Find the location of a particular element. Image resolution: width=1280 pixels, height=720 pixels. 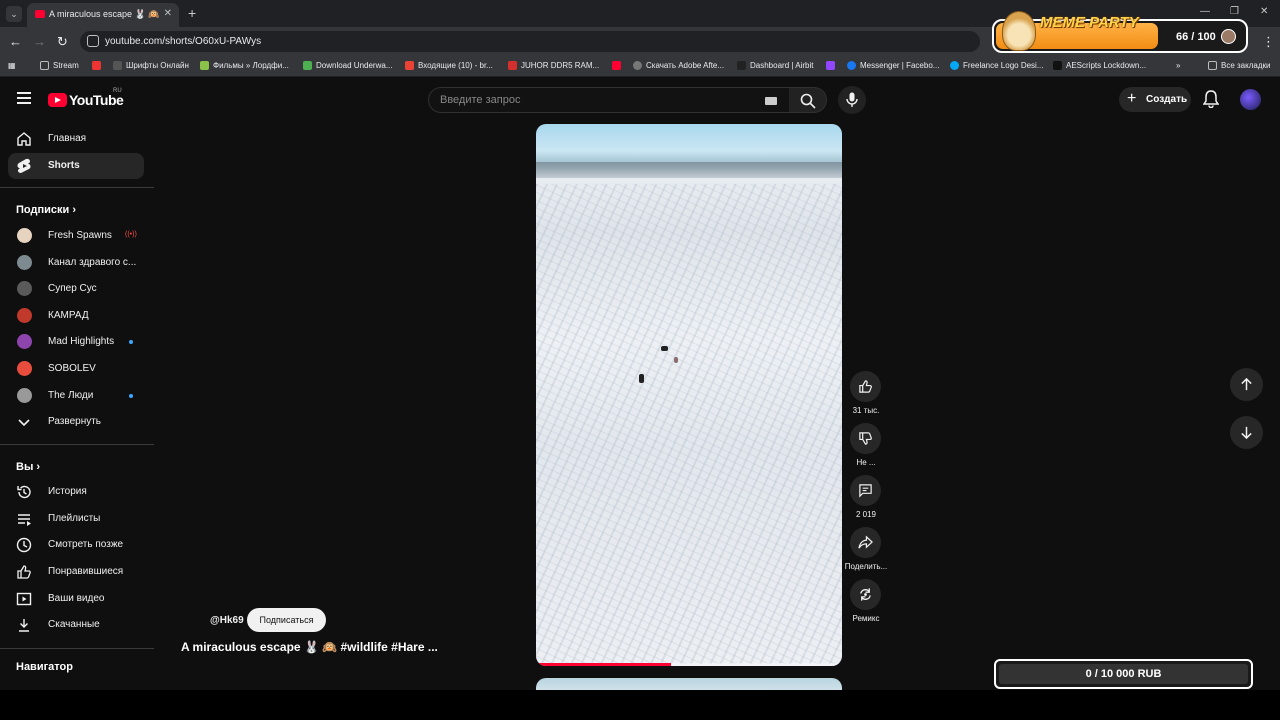

search-button is located at coordinates (808, 100).